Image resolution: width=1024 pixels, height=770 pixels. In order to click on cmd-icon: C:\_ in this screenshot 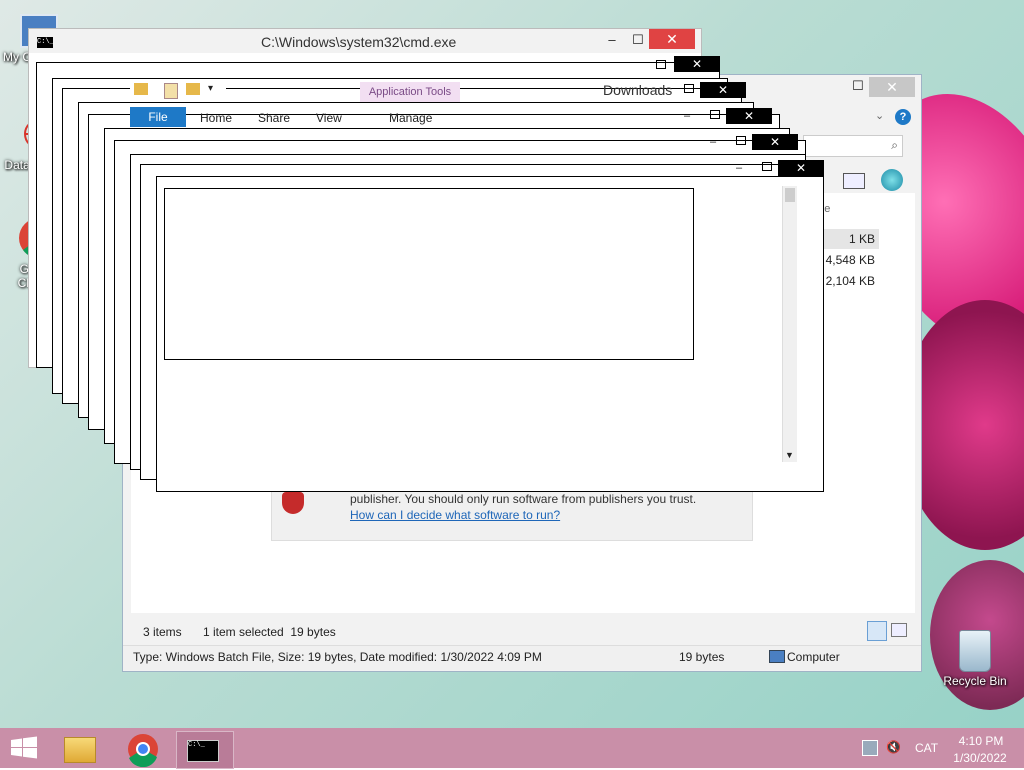, I will do `click(203, 751)`.